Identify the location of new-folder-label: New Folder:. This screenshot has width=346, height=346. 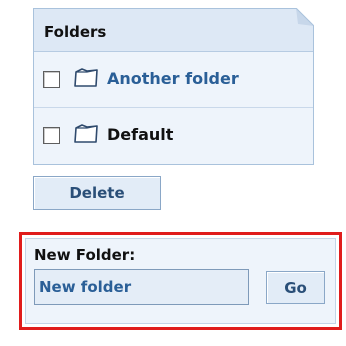
(85, 255).